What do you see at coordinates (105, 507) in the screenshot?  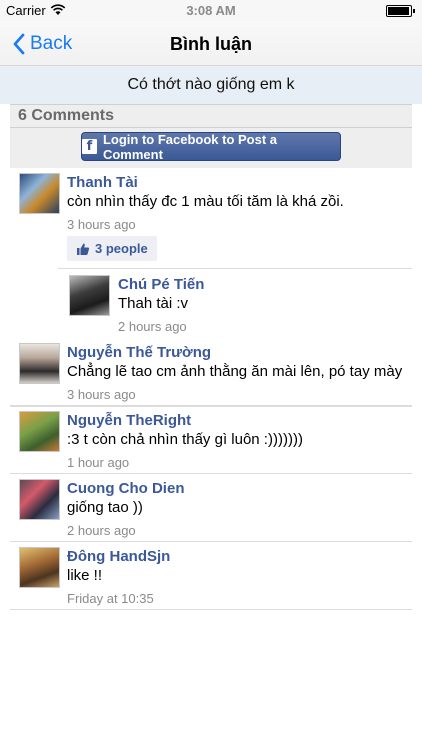 I see `comment-text: giống tao ))` at bounding box center [105, 507].